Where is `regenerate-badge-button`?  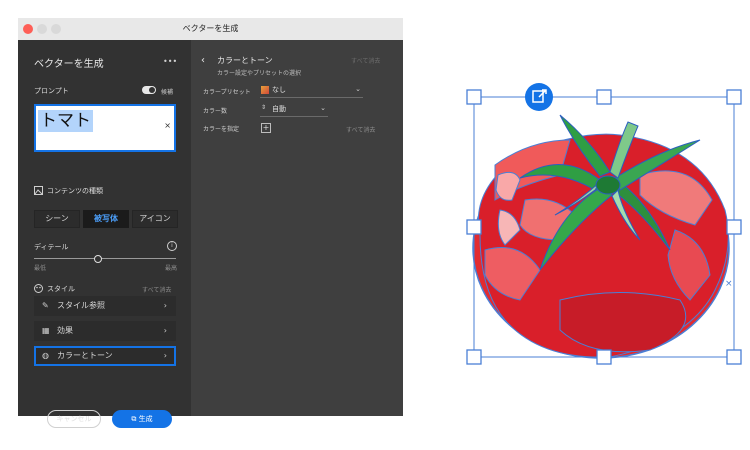
regenerate-badge-button is located at coordinates (539, 97).